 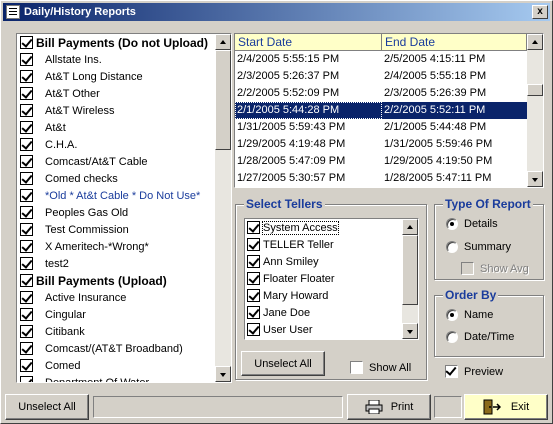 I want to click on print-button: Print, so click(x=389, y=407).